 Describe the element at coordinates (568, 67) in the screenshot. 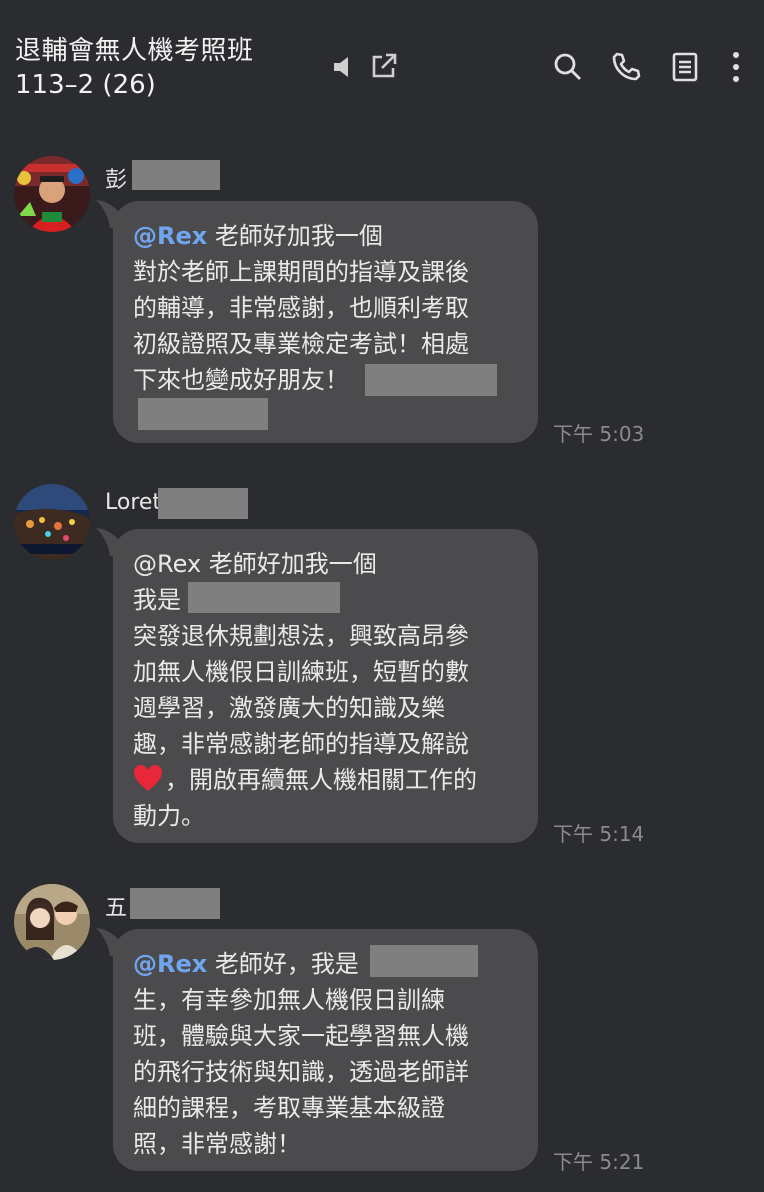

I see `search-icon` at that location.